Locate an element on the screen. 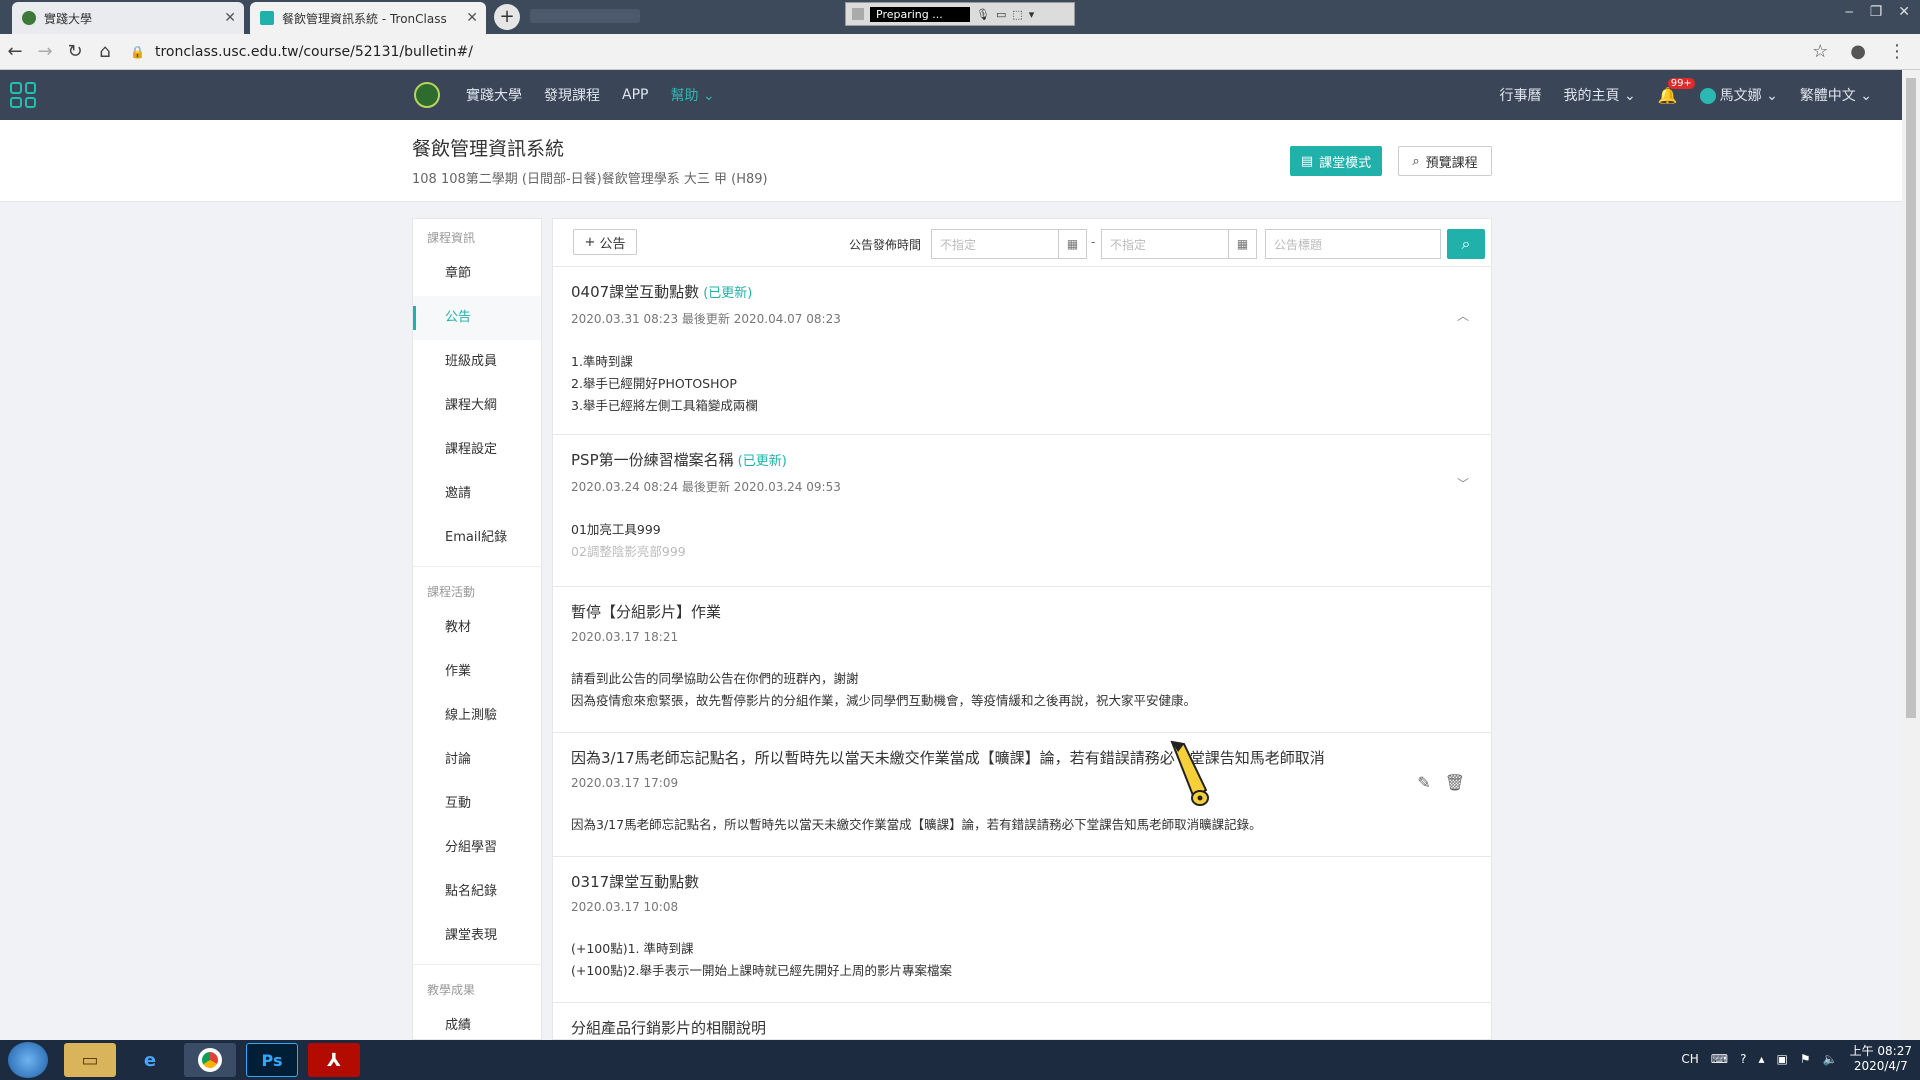  header-right: 行事曆 我的主頁 ⌄ 🔔 99+ 馬文娜 ⌄ 繁體中文 ⌄ is located at coordinates (1686, 95).